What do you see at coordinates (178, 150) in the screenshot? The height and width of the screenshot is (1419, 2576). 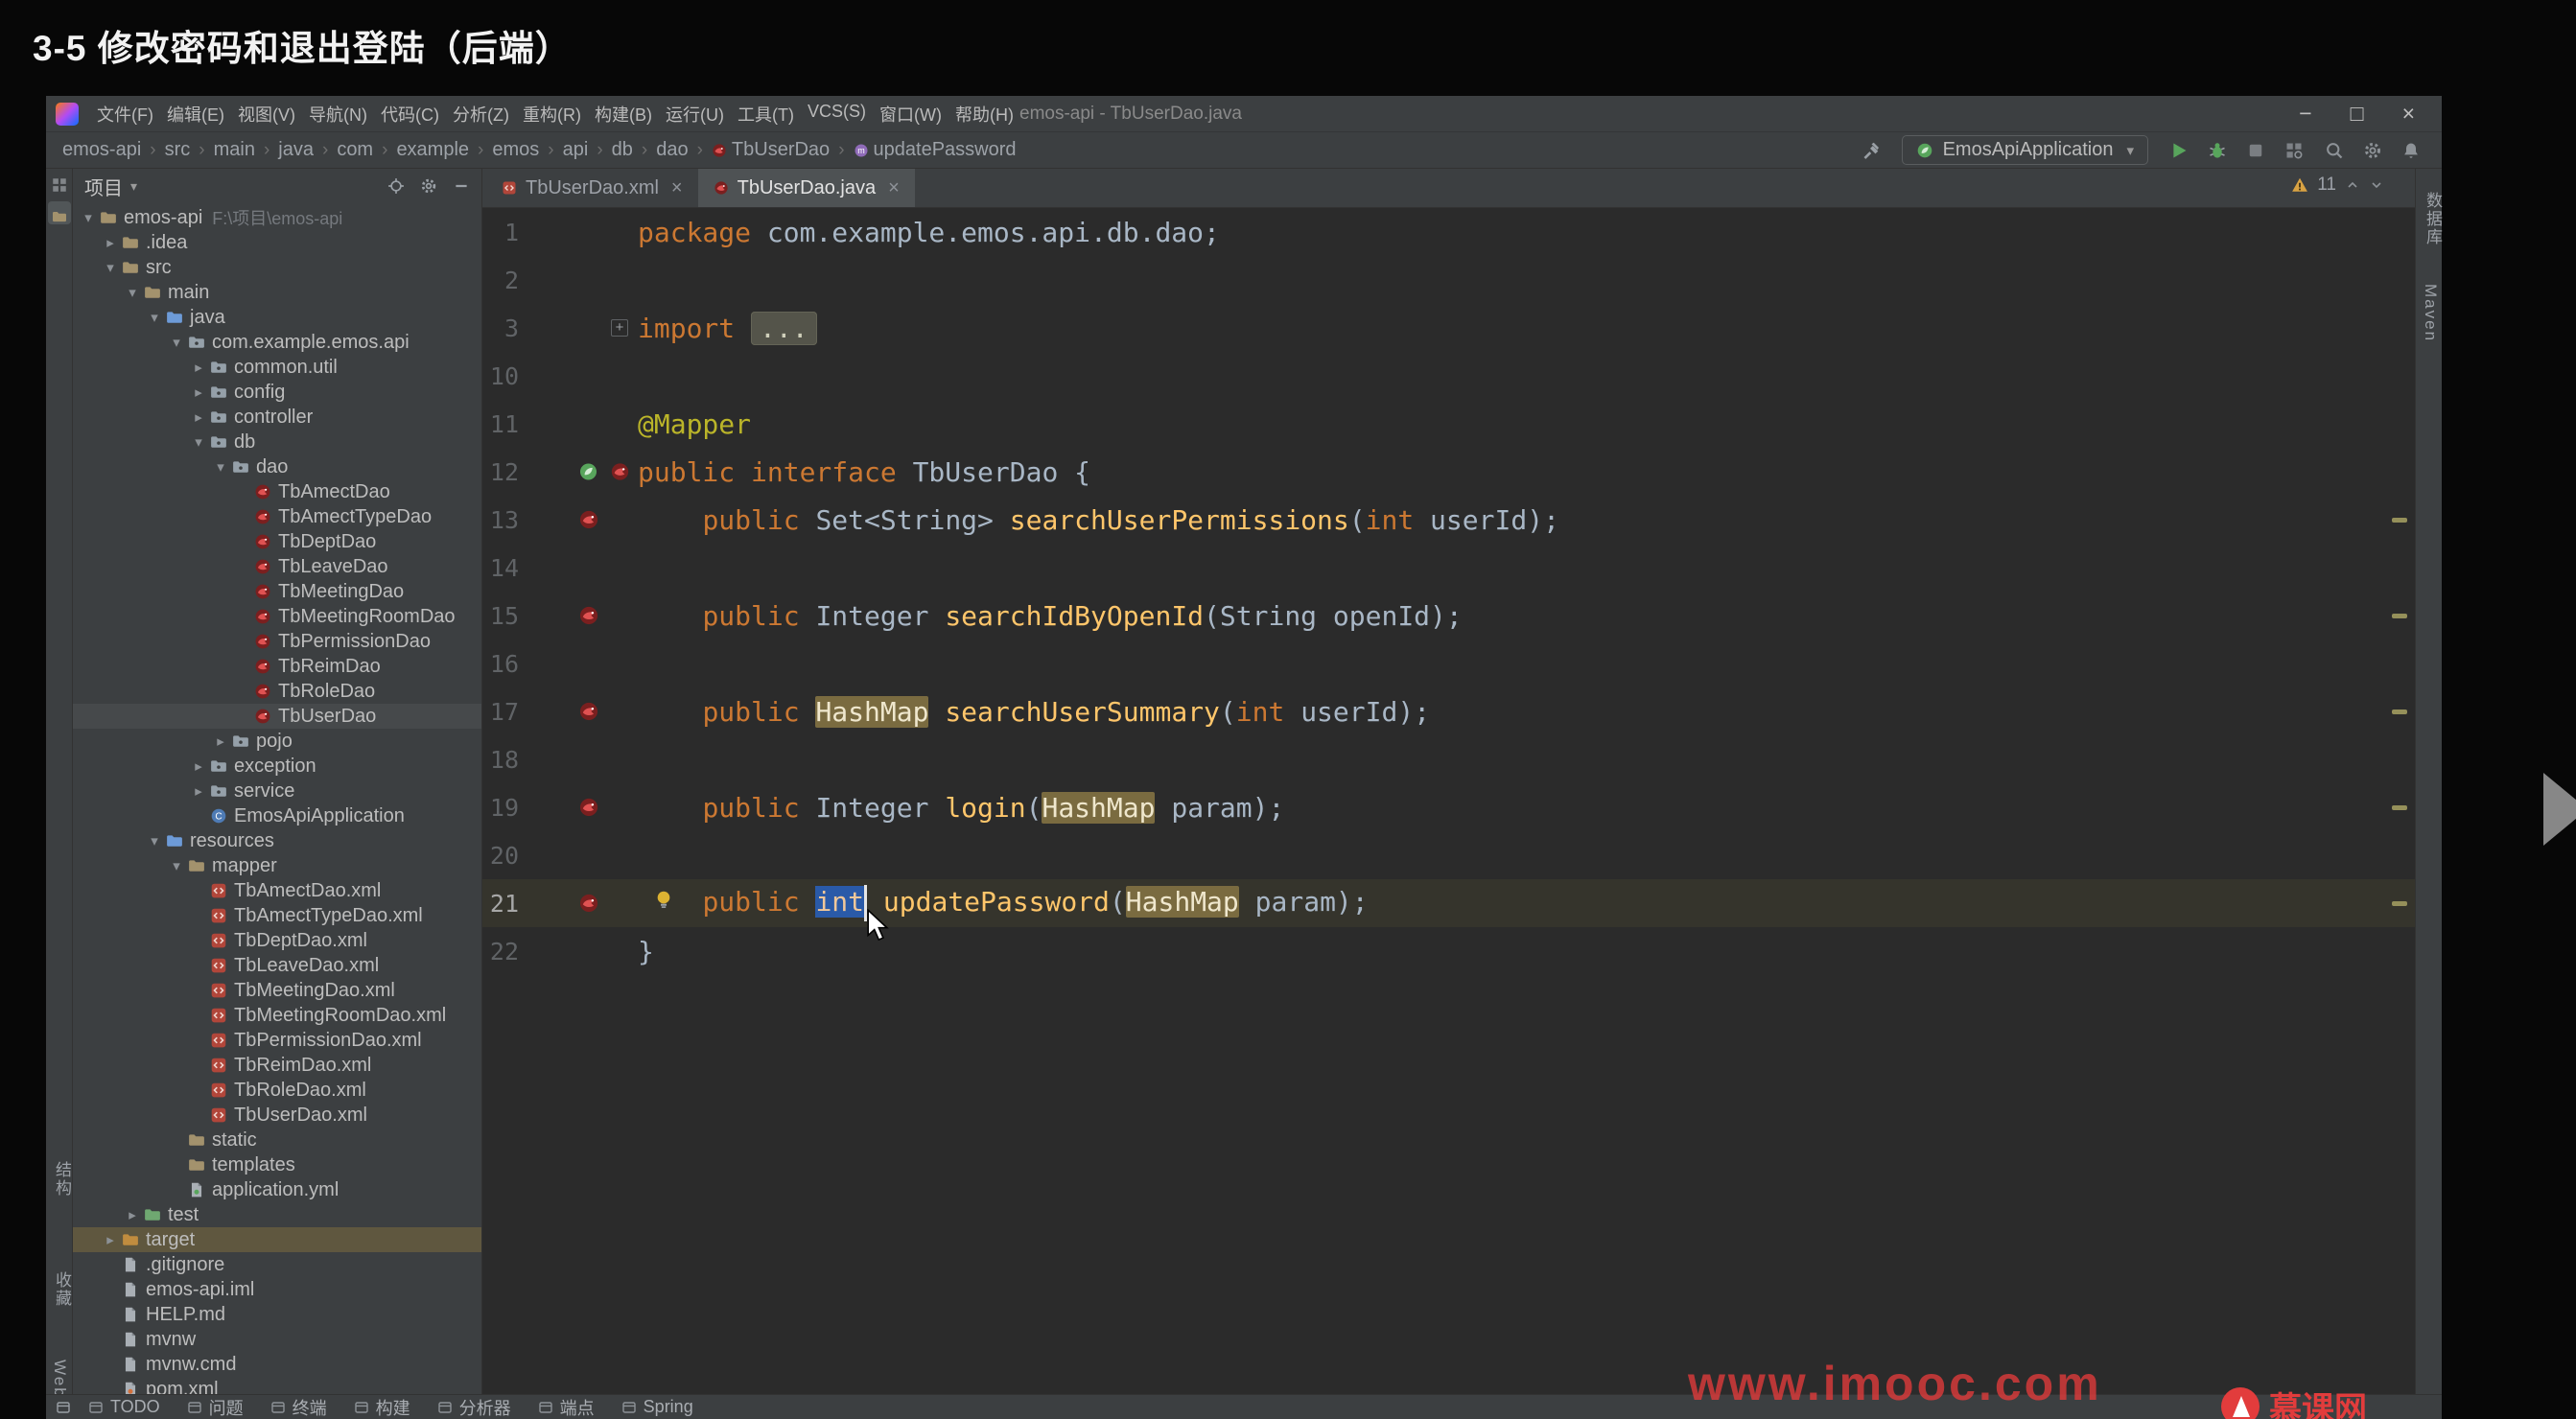 I see `breadcrumb-item-src: src` at bounding box center [178, 150].